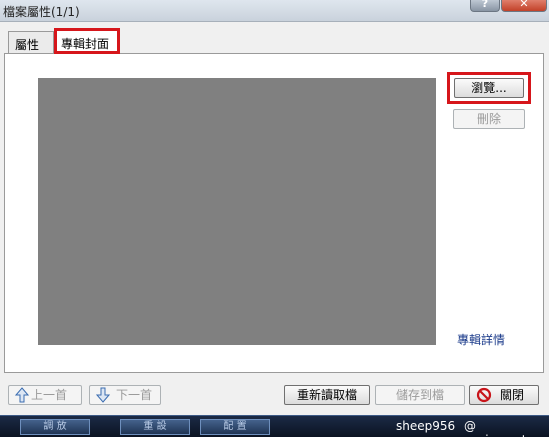  What do you see at coordinates (481, 339) in the screenshot?
I see `album-details-link: 專輯詳情` at bounding box center [481, 339].